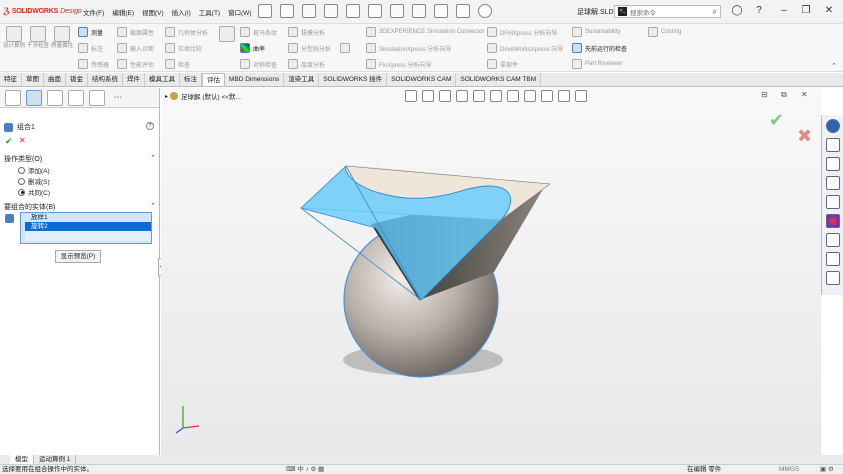 This screenshot has width=843, height=474. Describe the element at coordinates (41, 11) in the screenshot. I see `solidworks-logo: ℨ SOLIDWORKS Design` at that location.